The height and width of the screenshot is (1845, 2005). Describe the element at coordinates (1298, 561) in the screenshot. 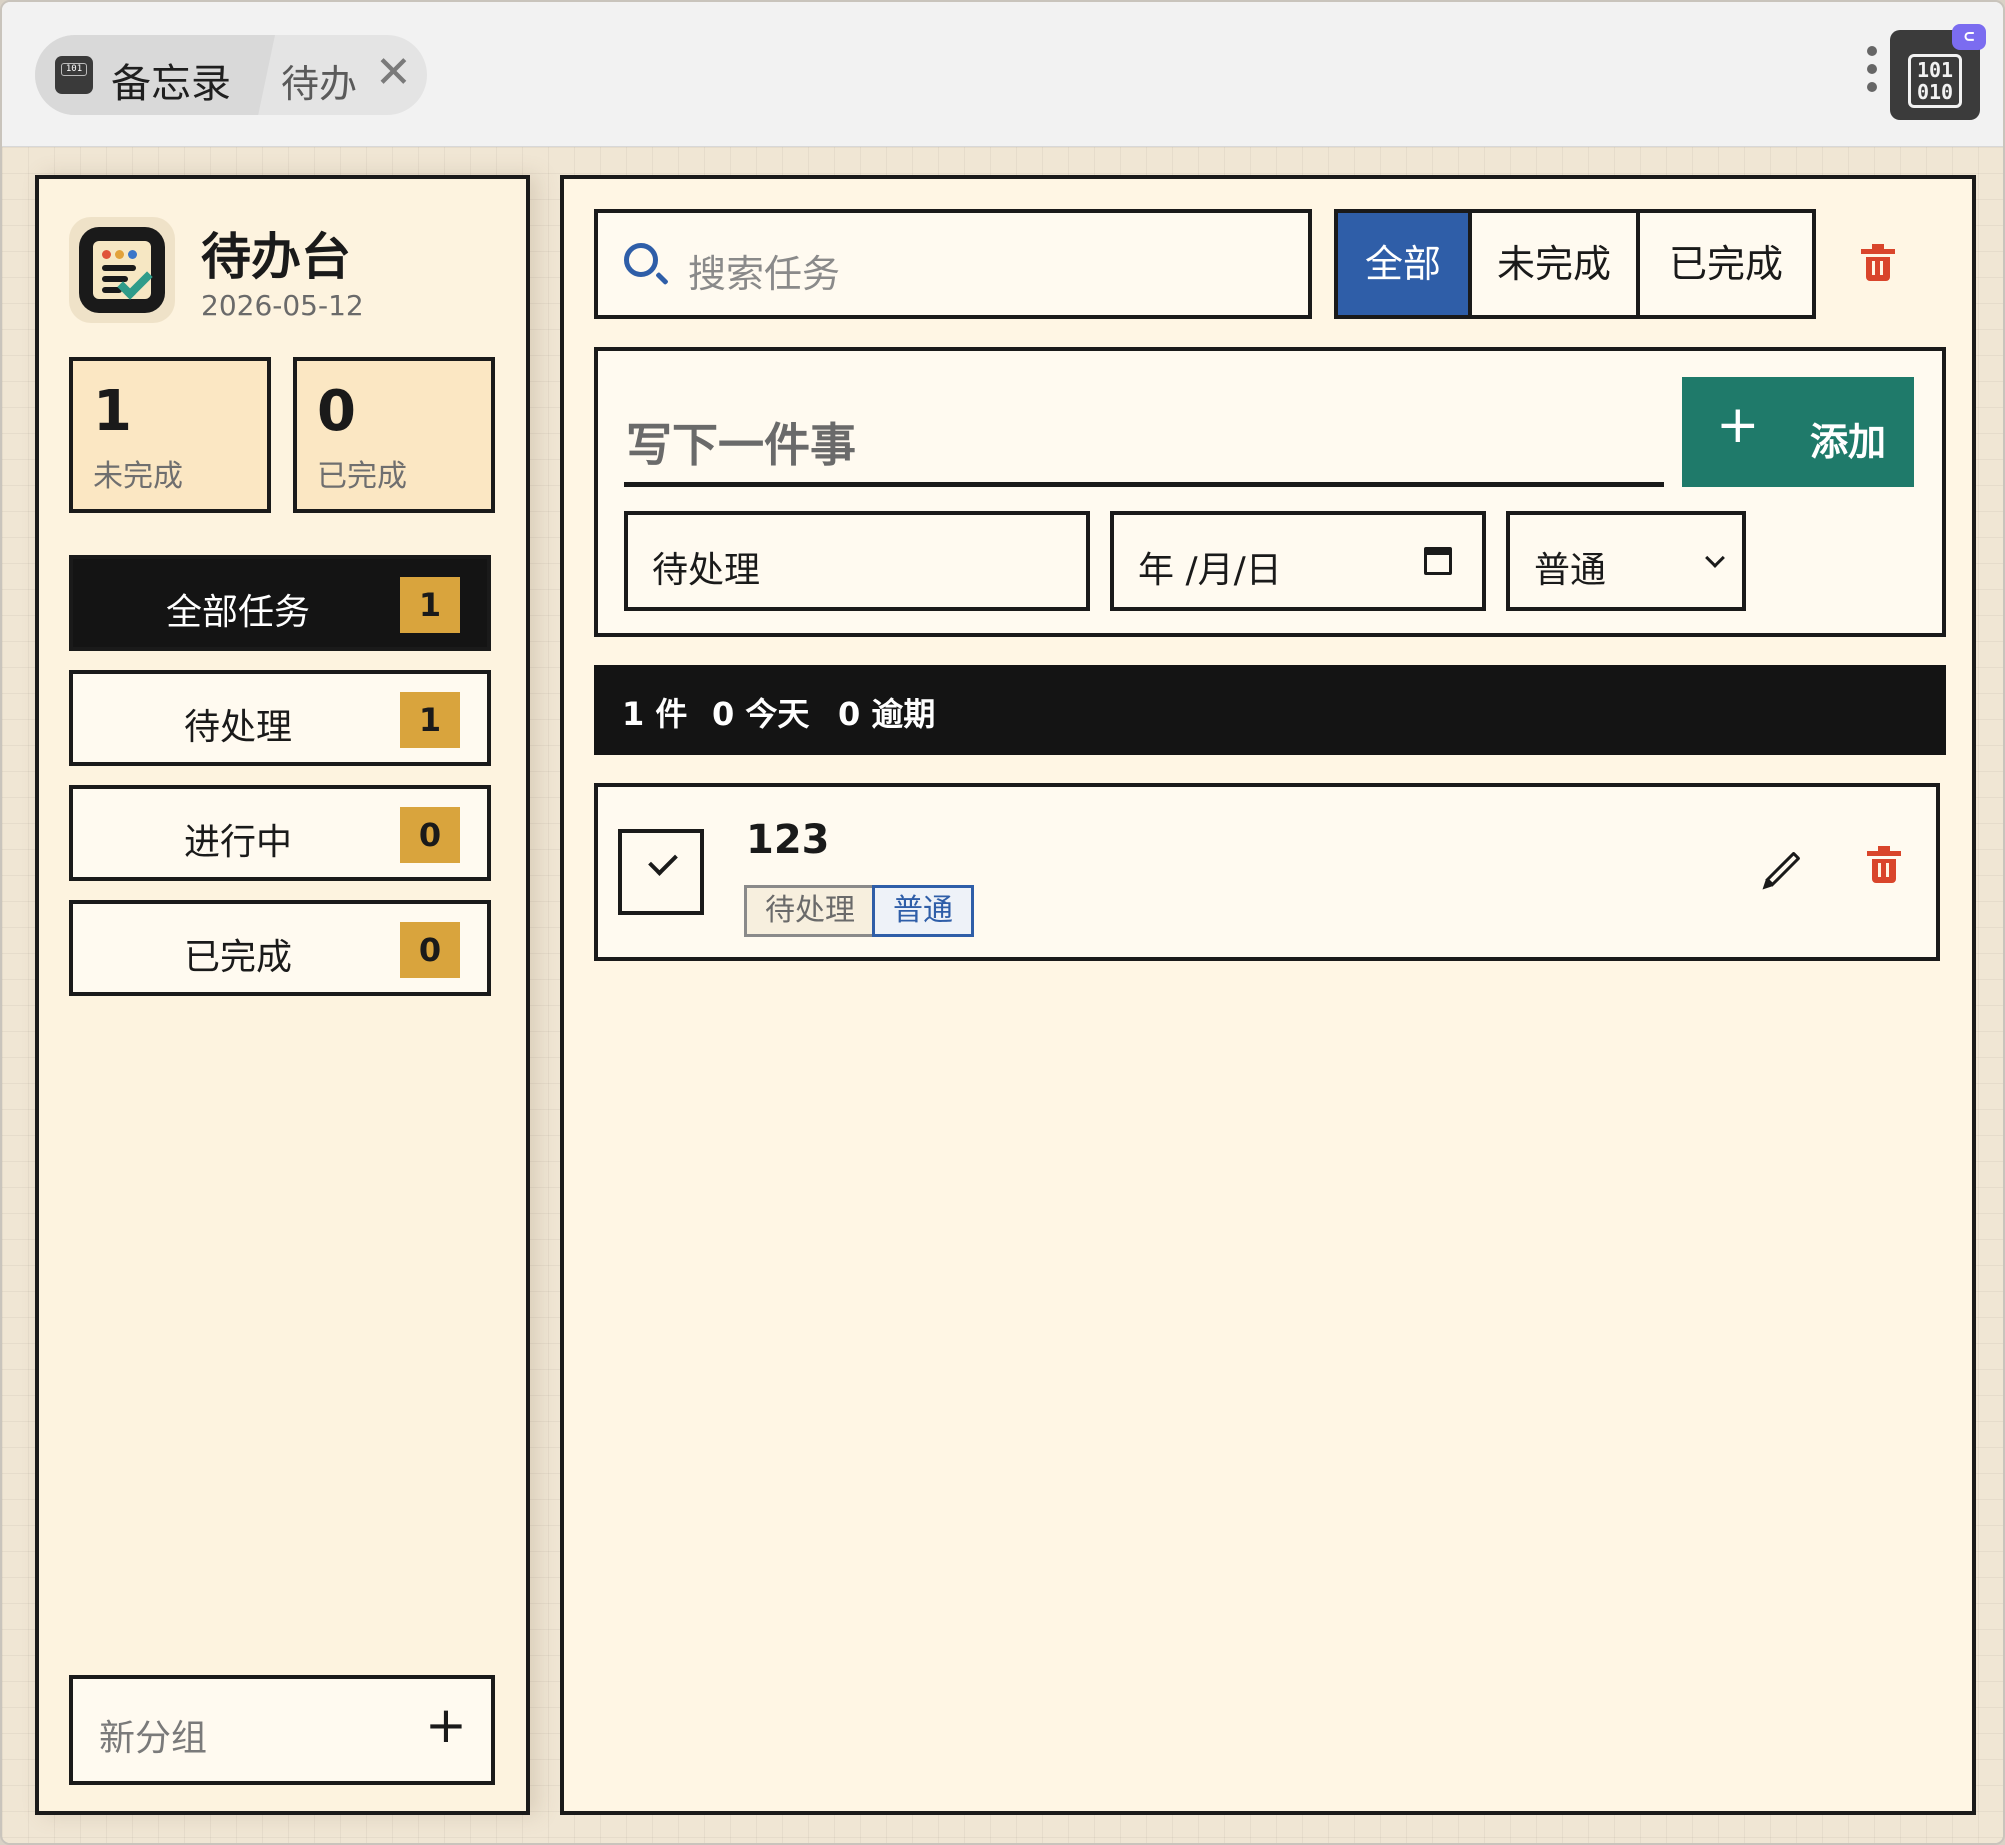

I see `due-date-field: 年 /月/日` at that location.